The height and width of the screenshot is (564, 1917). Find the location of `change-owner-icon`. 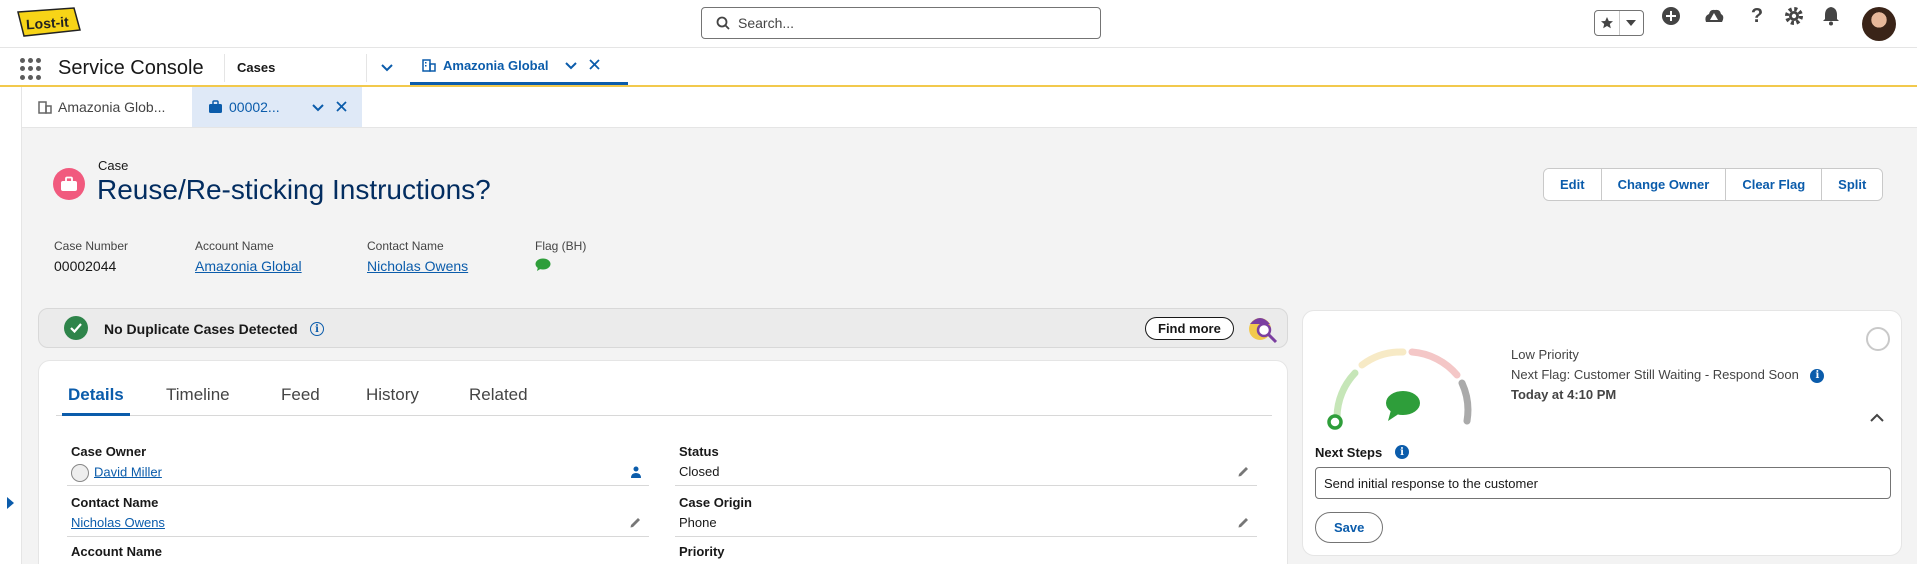

change-owner-icon is located at coordinates (636, 472).